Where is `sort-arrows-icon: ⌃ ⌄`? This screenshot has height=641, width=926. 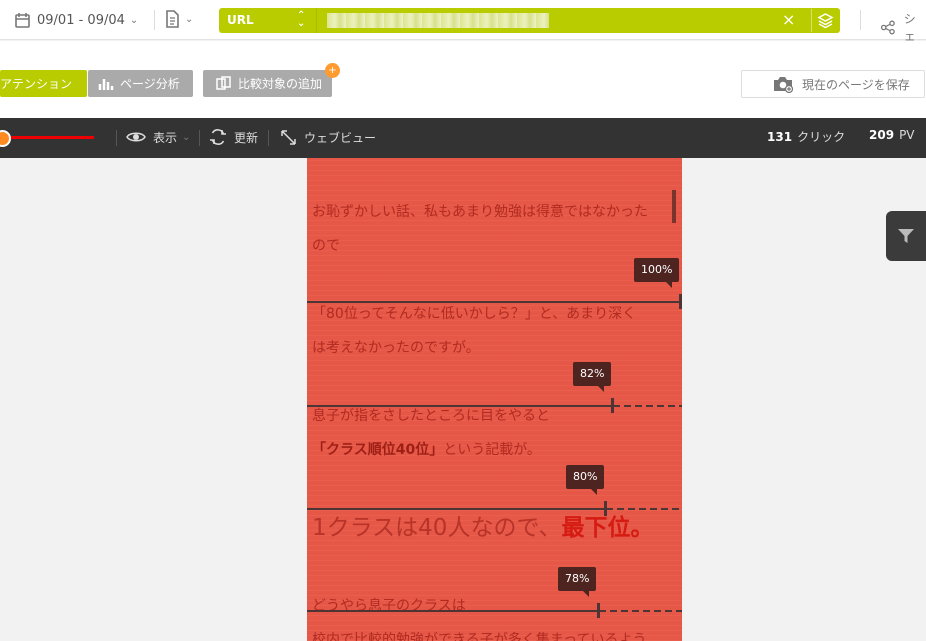 sort-arrows-icon: ⌃ ⌄ is located at coordinates (301, 19).